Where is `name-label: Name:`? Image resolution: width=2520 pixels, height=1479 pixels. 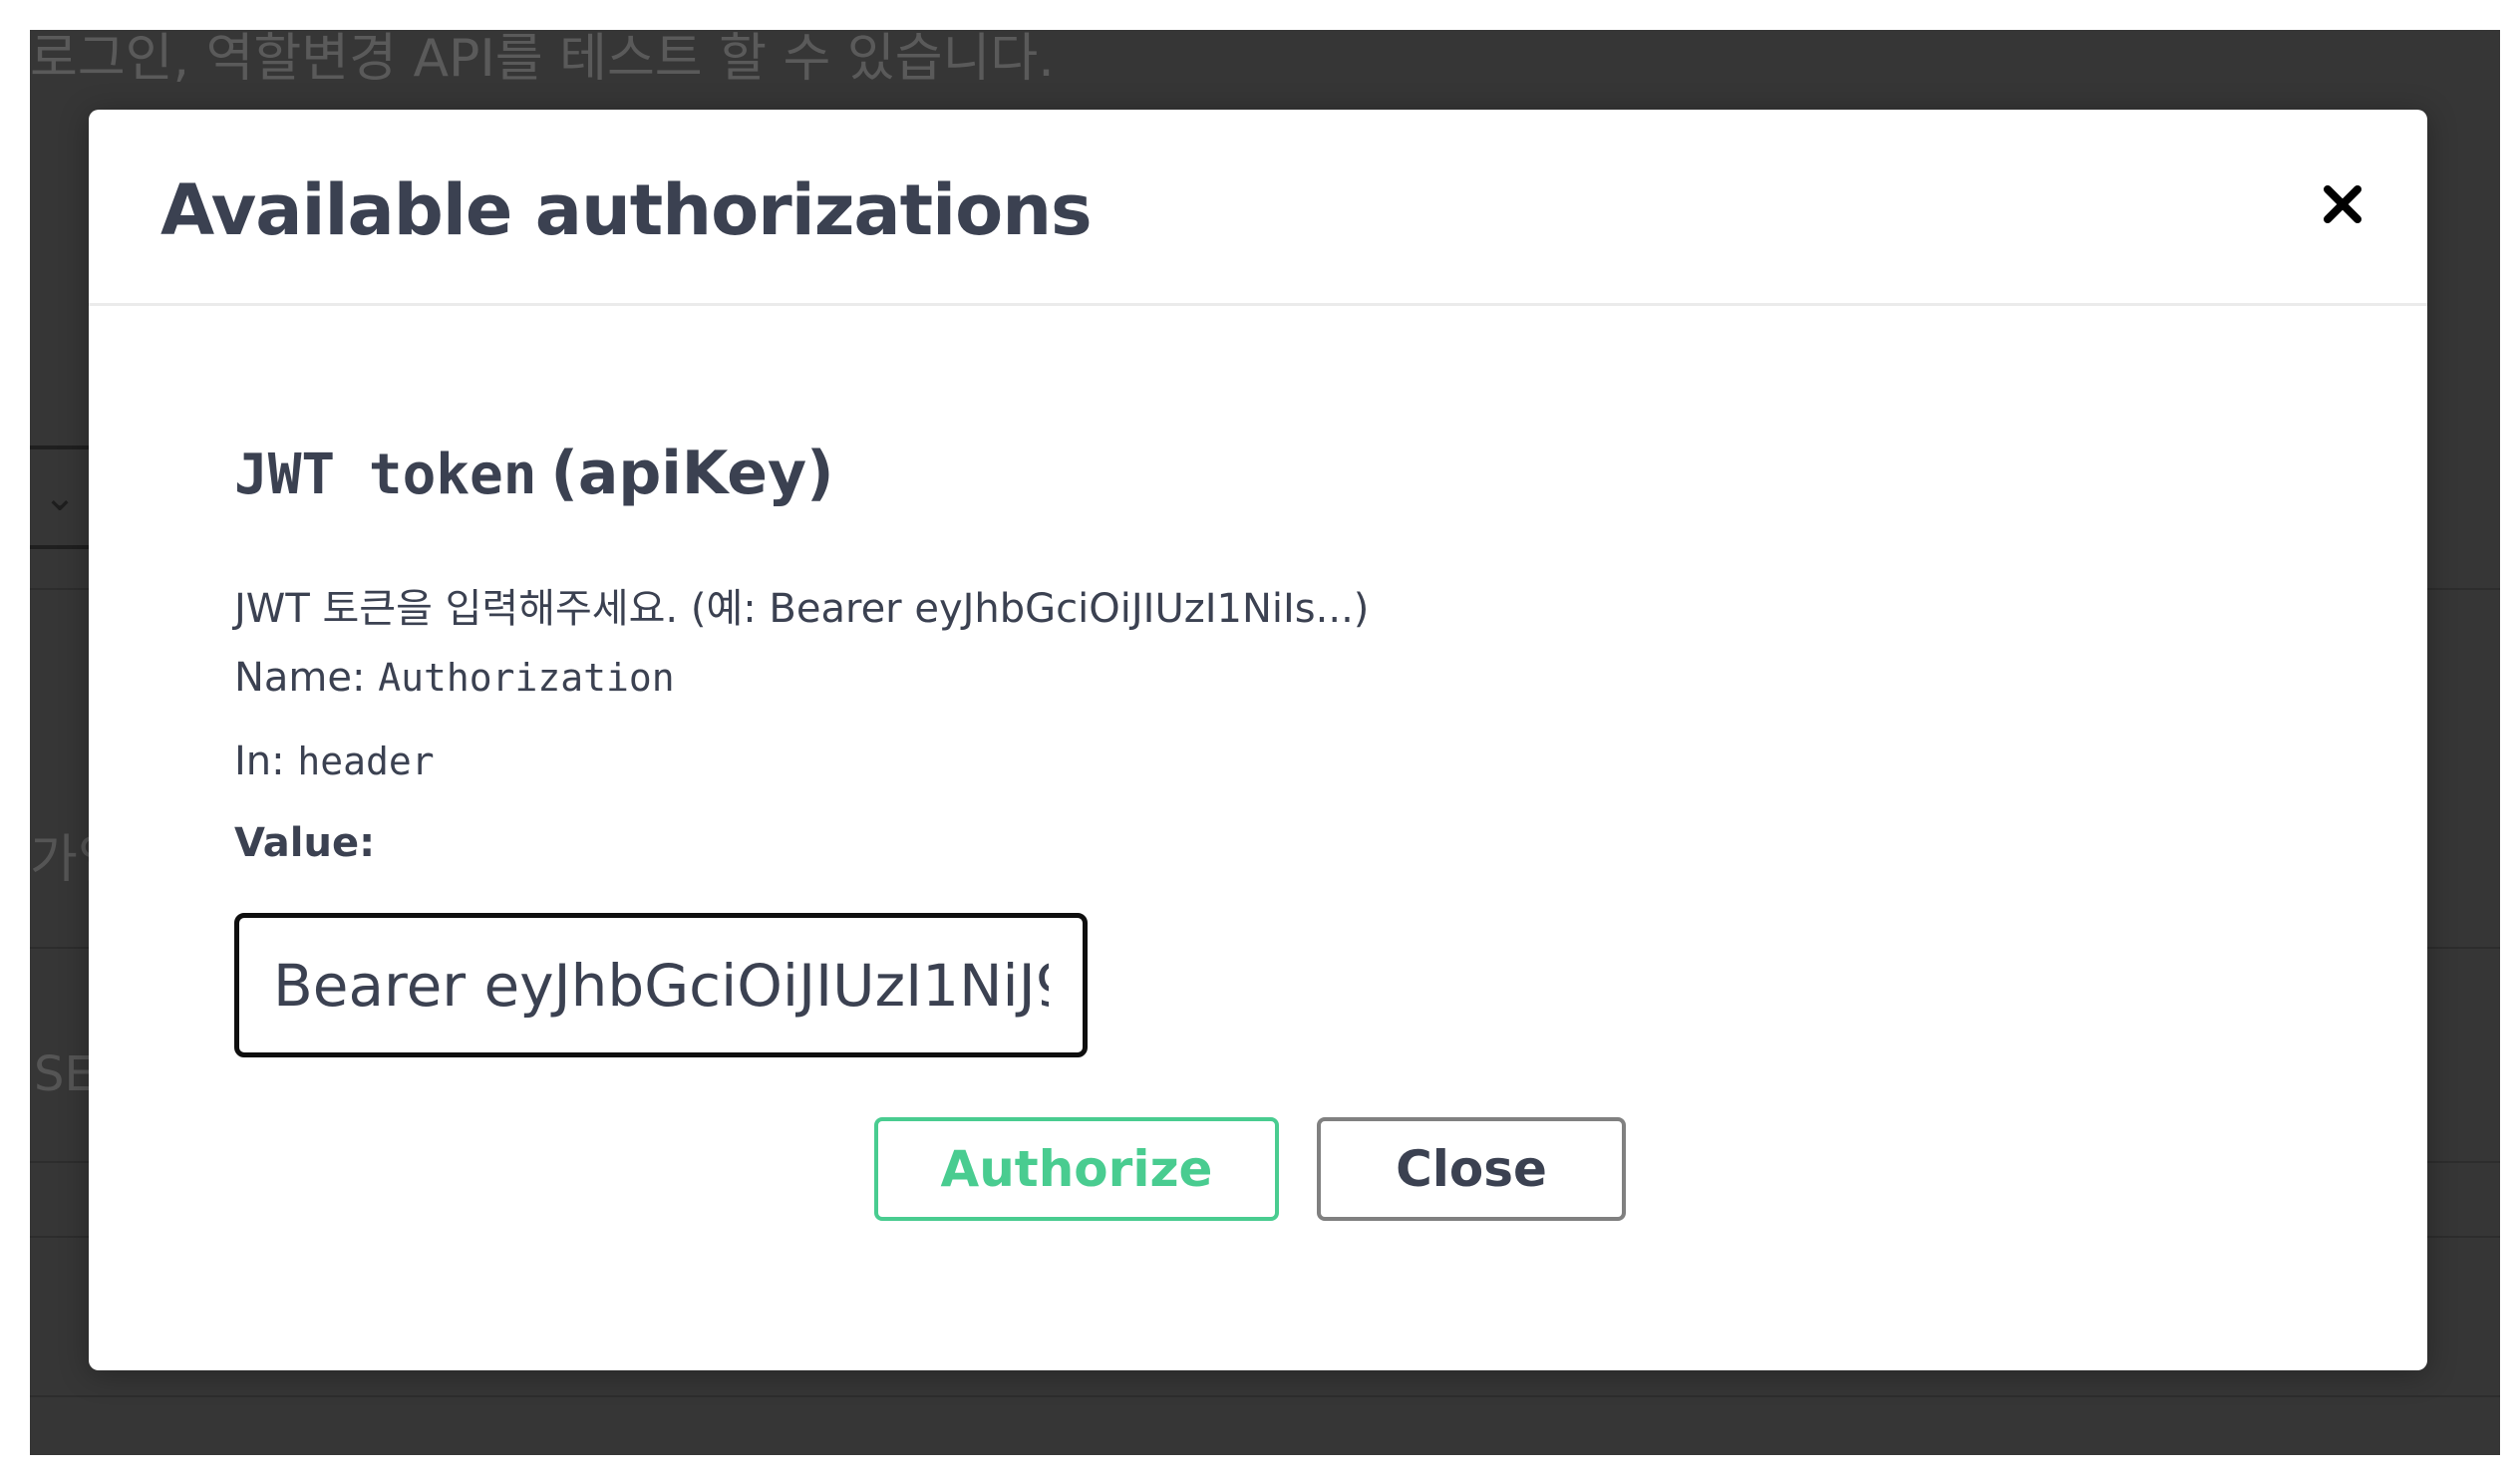 name-label: Name: is located at coordinates (300, 678).